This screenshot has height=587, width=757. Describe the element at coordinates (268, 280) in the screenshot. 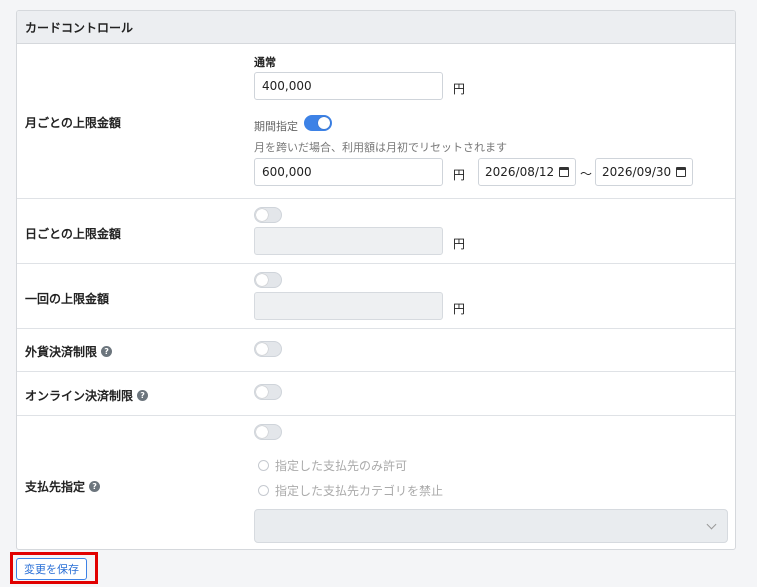

I see `single-limit-toggle` at that location.